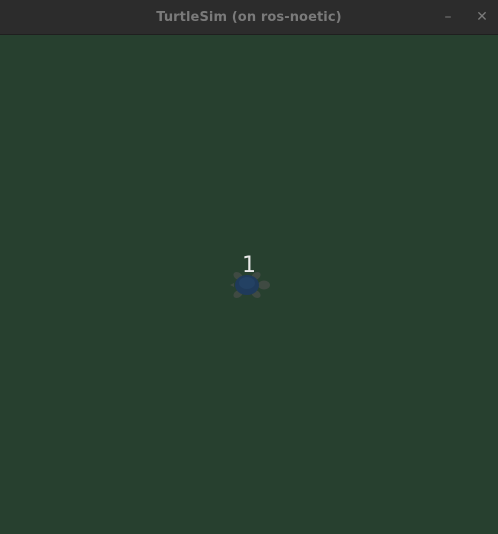 This screenshot has width=498, height=534. I want to click on window-title: TurtleSim (on ros-noetic), so click(249, 17).